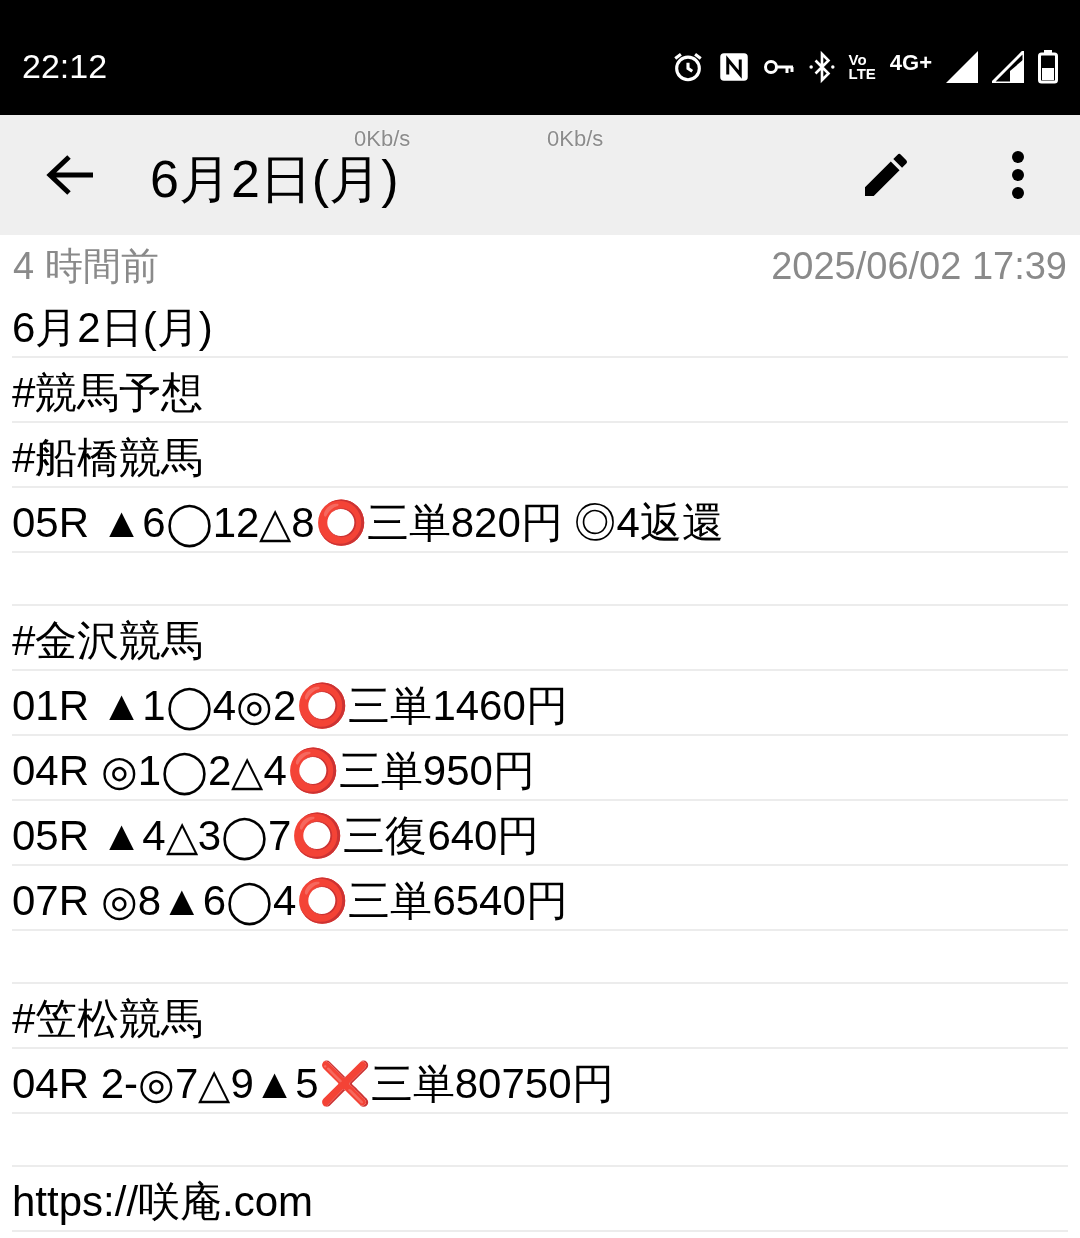 The height and width of the screenshot is (1238, 1080). Describe the element at coordinates (733, 66) in the screenshot. I see `nfc-icon` at that location.